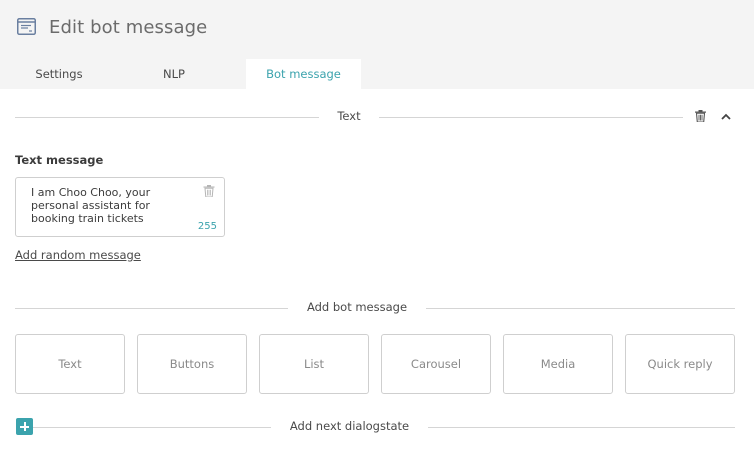 This screenshot has height=454, width=754. I want to click on add-buttons-button: Buttons, so click(192, 364).